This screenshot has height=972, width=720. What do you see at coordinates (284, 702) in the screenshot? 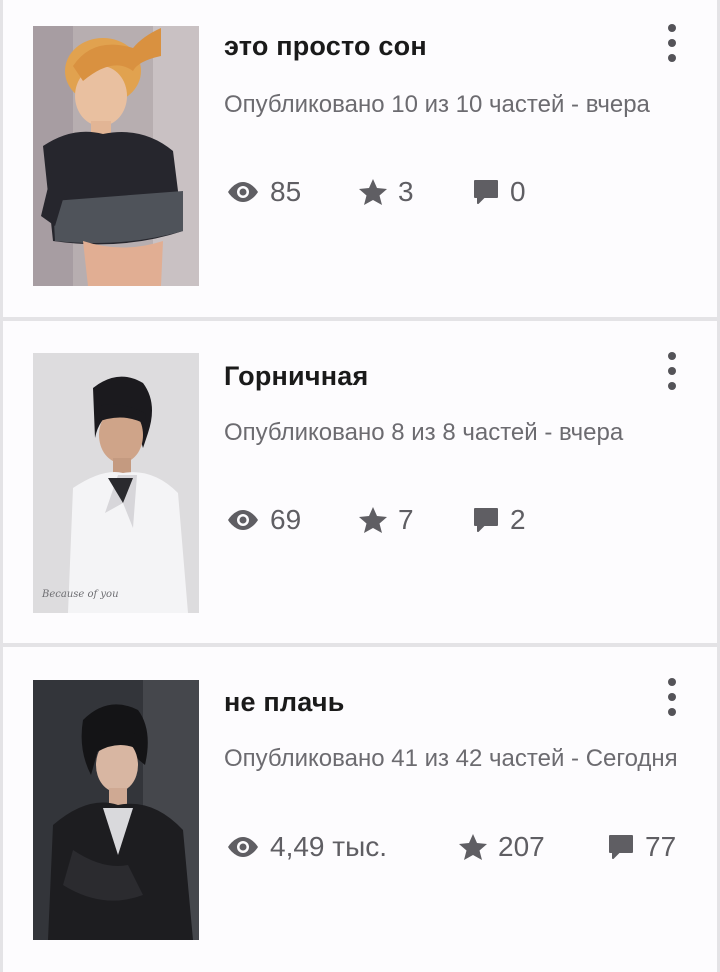
I see `story-title: не плачь` at bounding box center [284, 702].